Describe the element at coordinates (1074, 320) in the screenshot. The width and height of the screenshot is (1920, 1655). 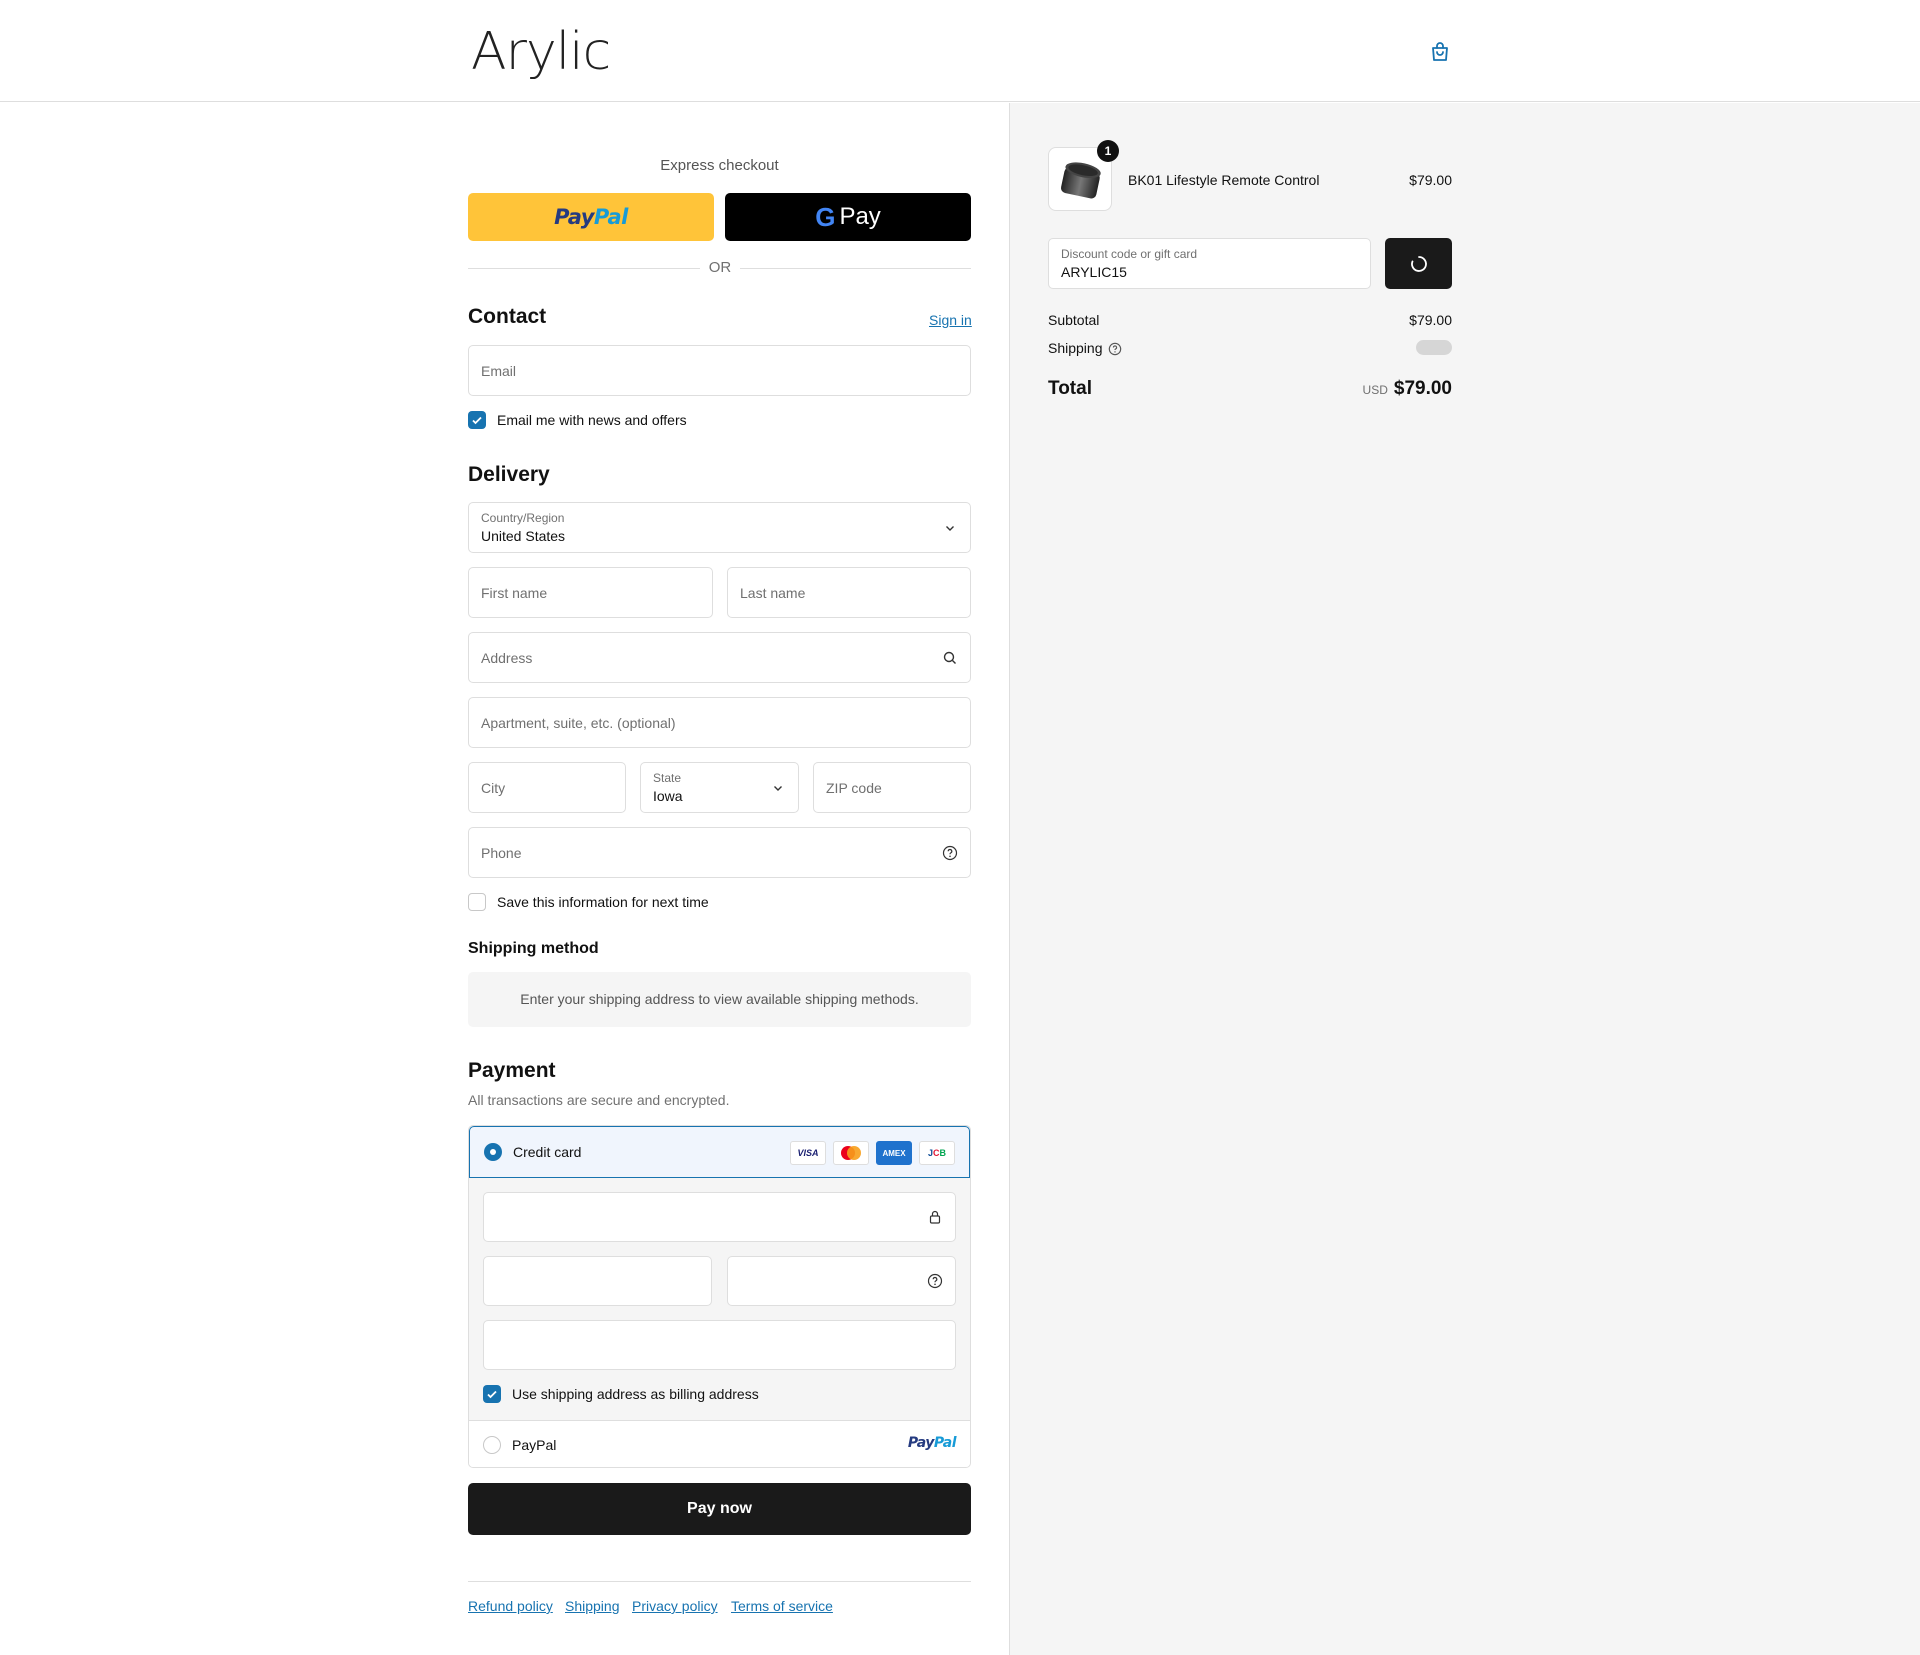
I see `subtotal-label: Subtotal` at that location.